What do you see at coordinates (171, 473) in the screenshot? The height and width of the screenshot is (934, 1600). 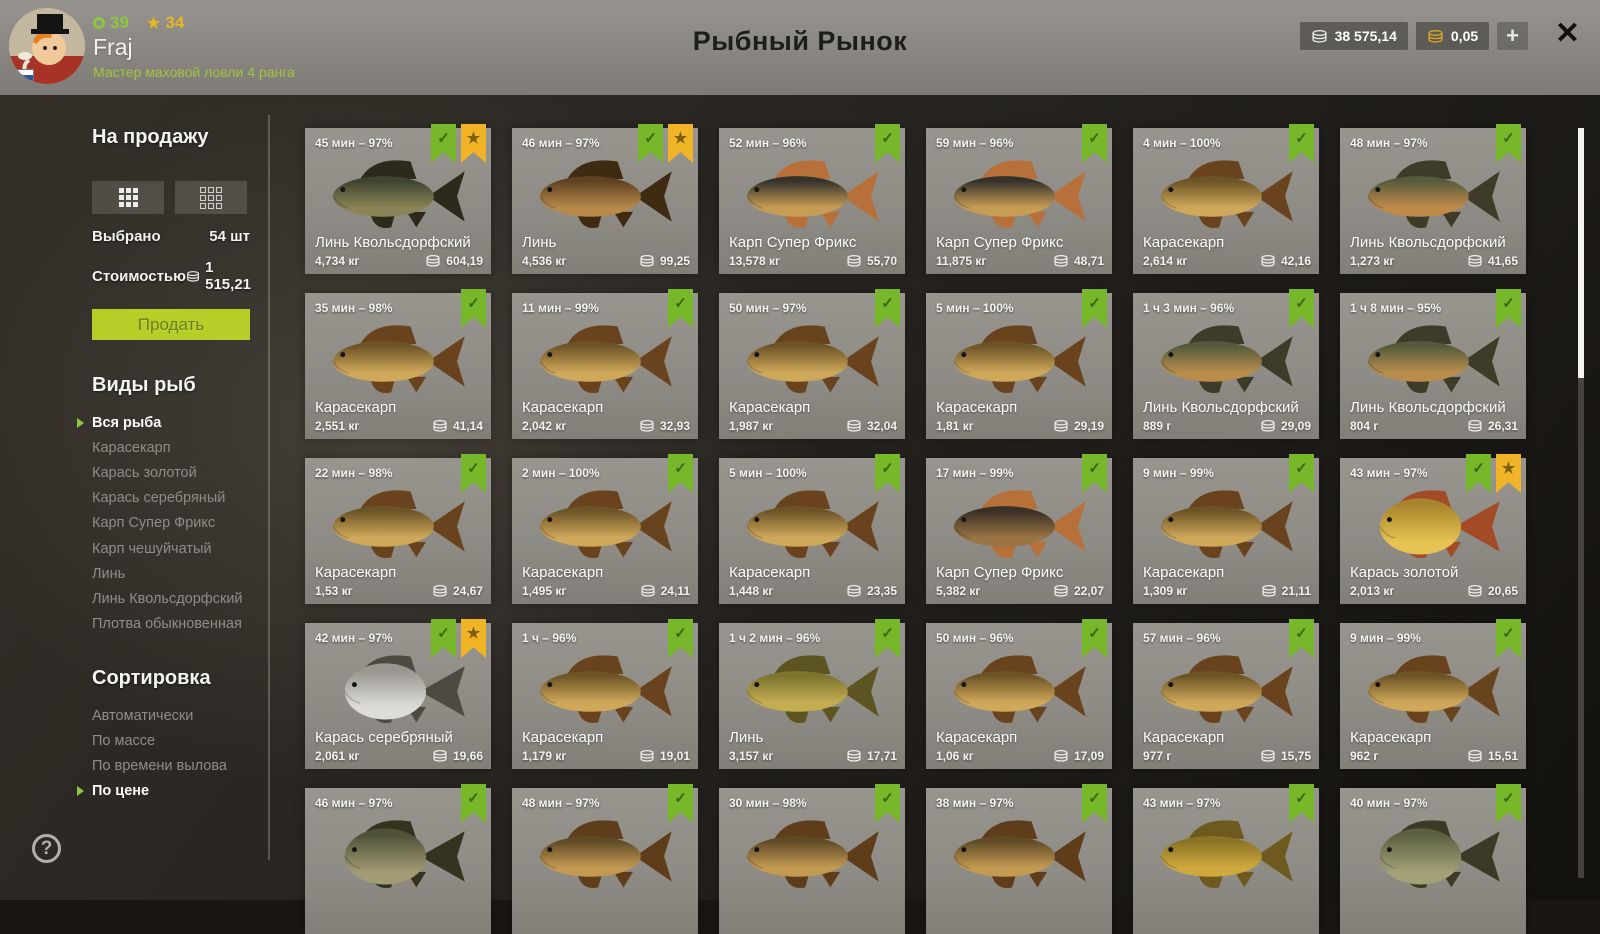 I see `species-item: Карась золотой` at bounding box center [171, 473].